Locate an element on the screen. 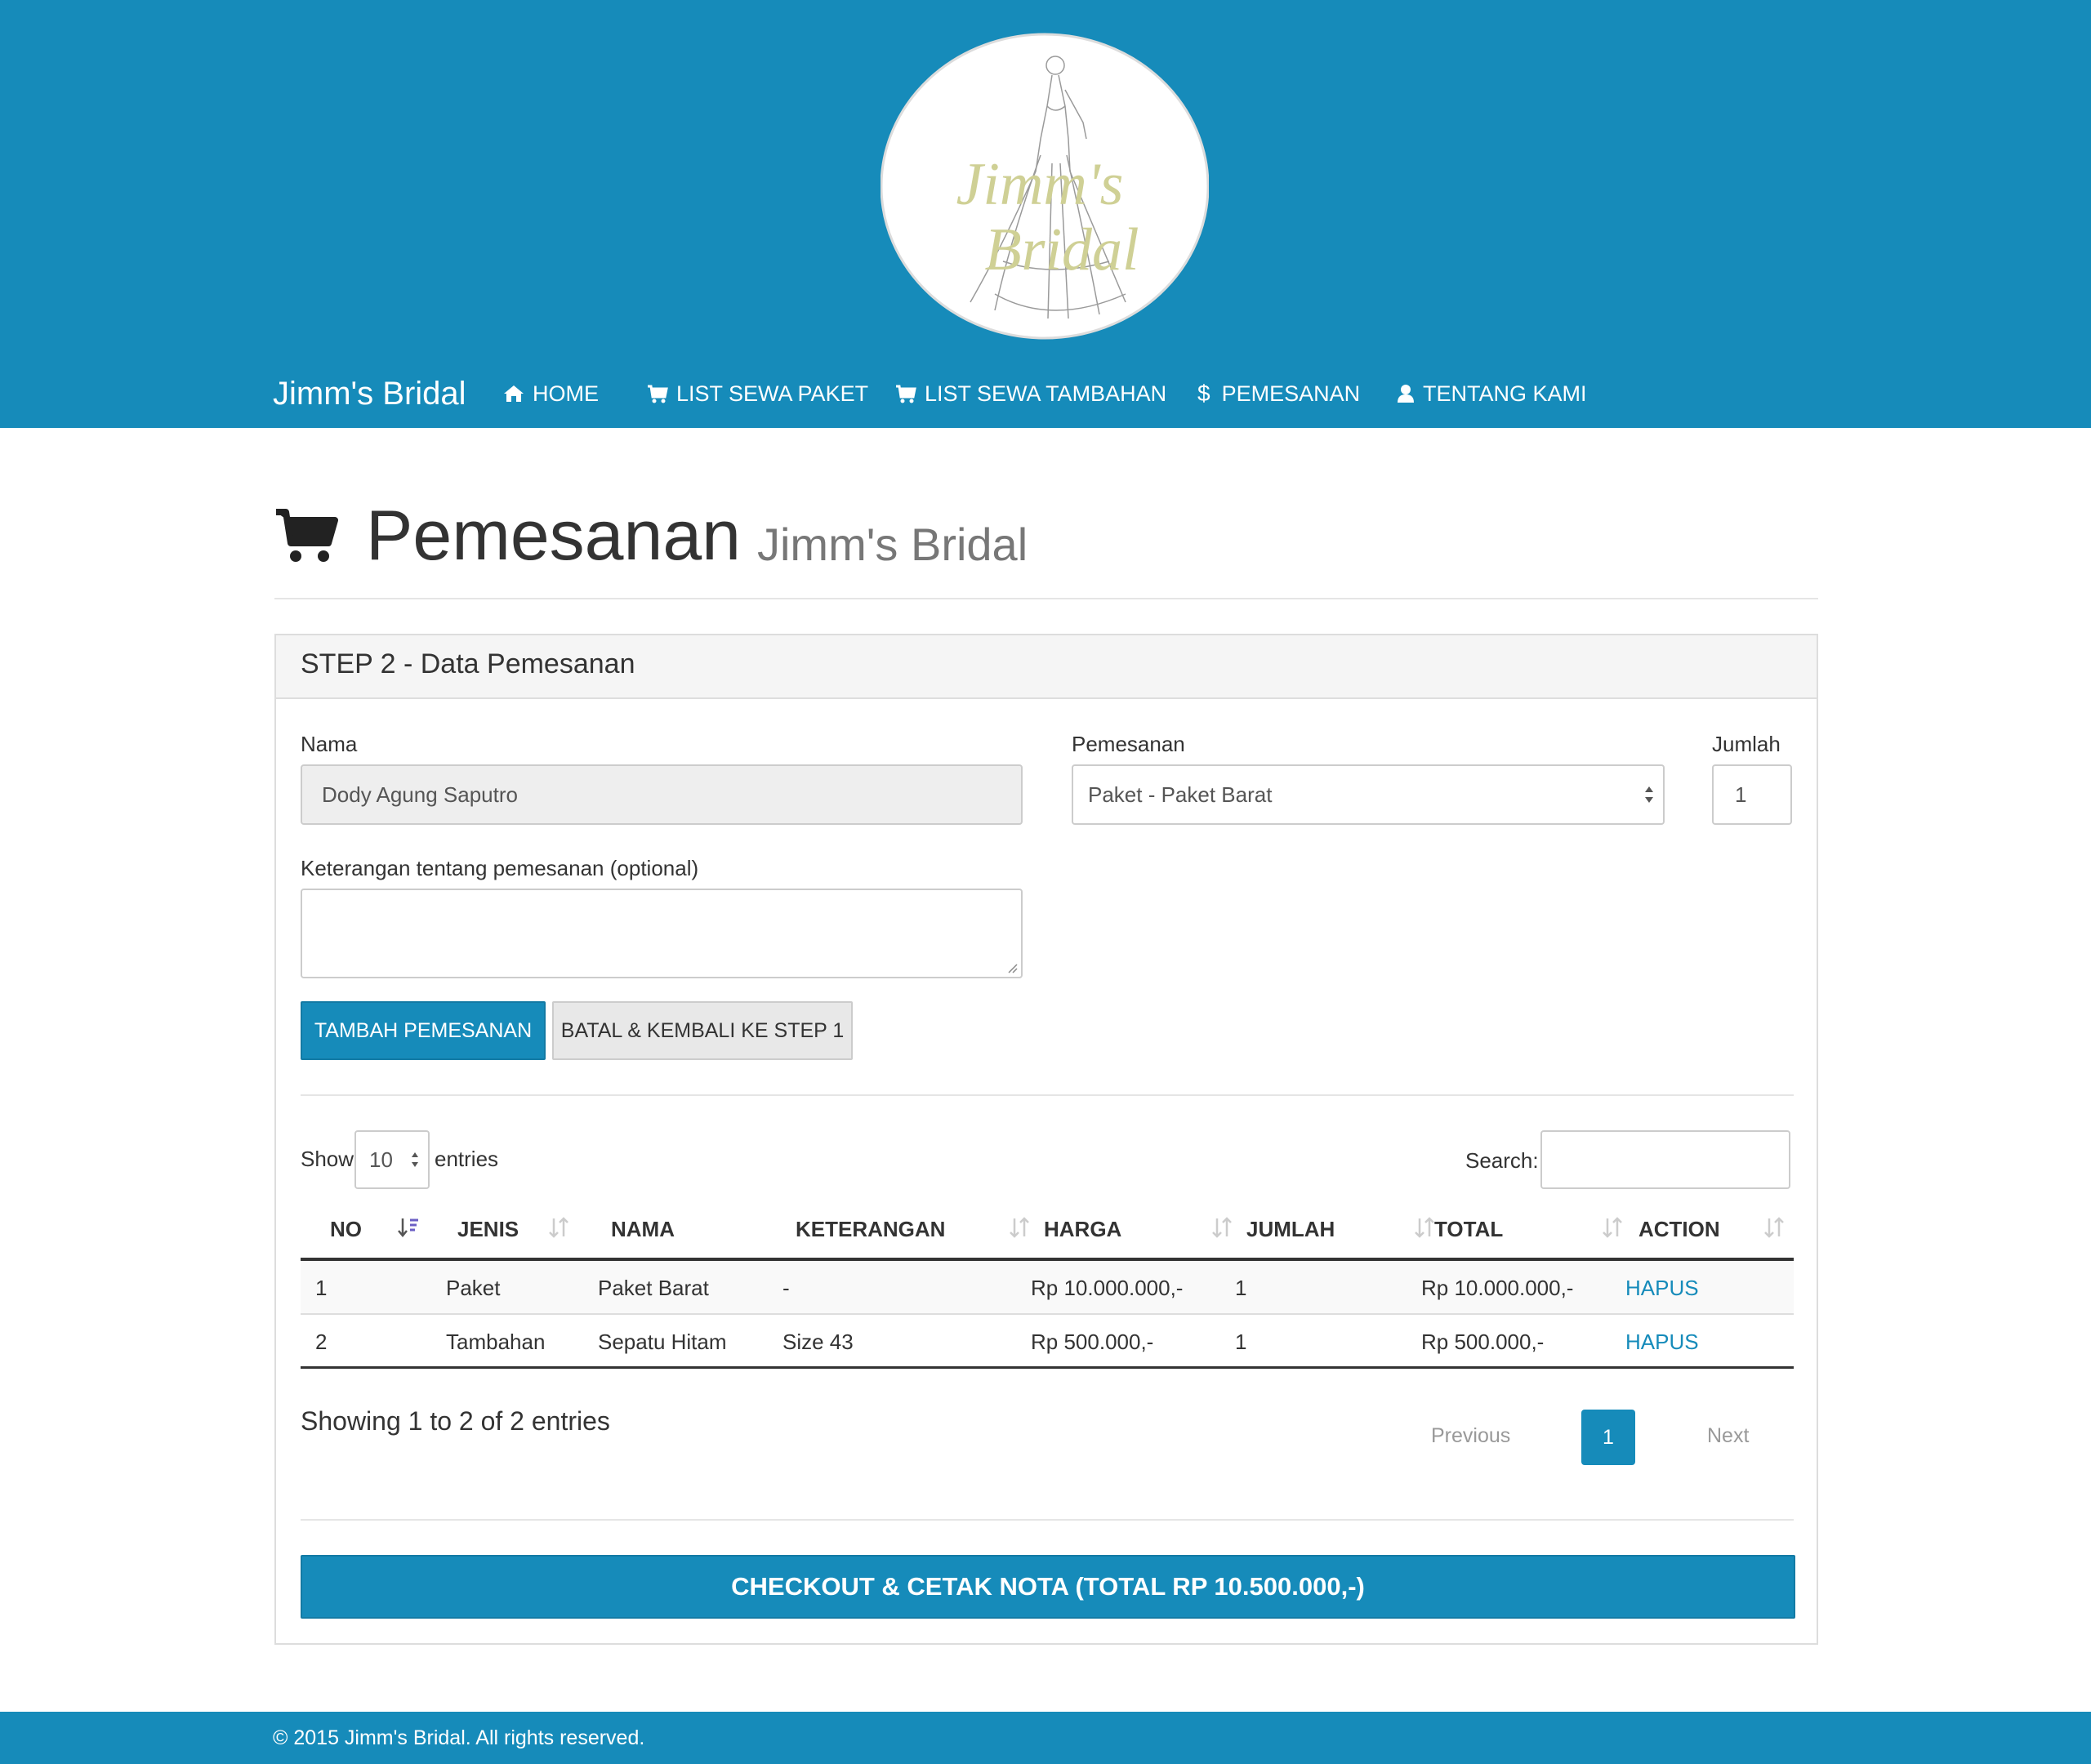  navbar-brand: Jimm's Bridal is located at coordinates (369, 394).